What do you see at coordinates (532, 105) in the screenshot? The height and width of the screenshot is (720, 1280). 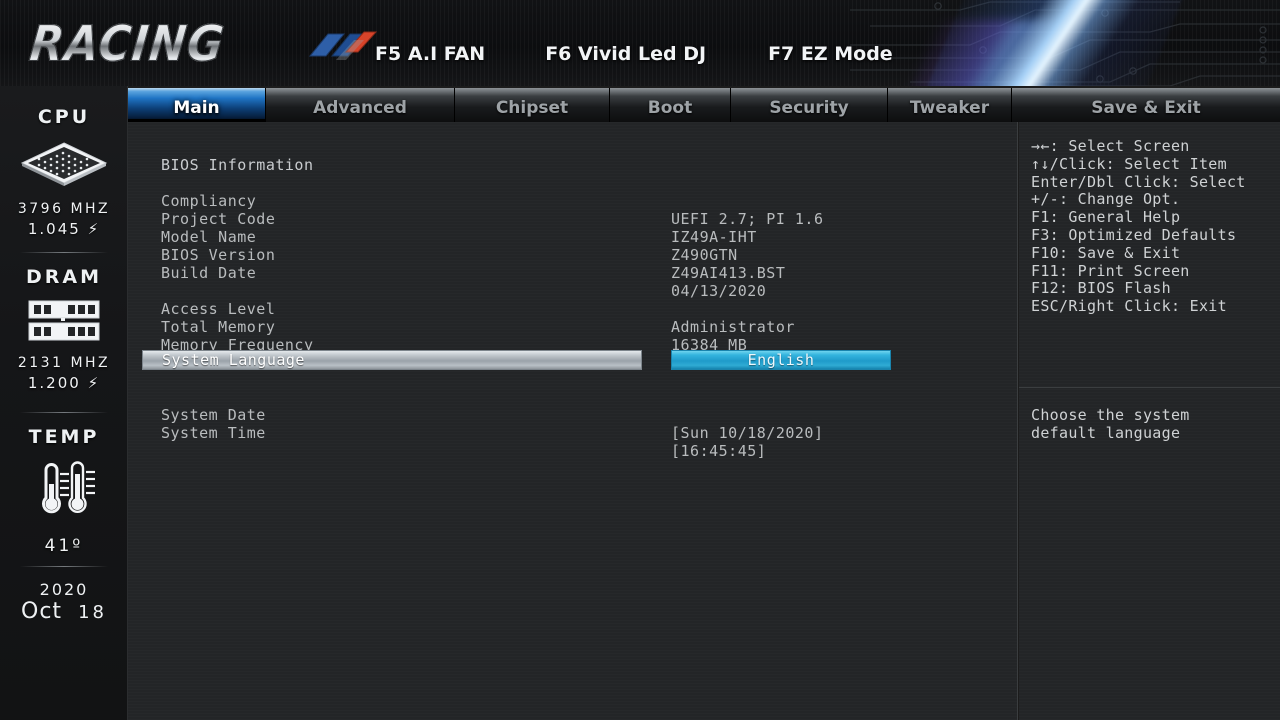 I see `tab-chipset: Chipset` at bounding box center [532, 105].